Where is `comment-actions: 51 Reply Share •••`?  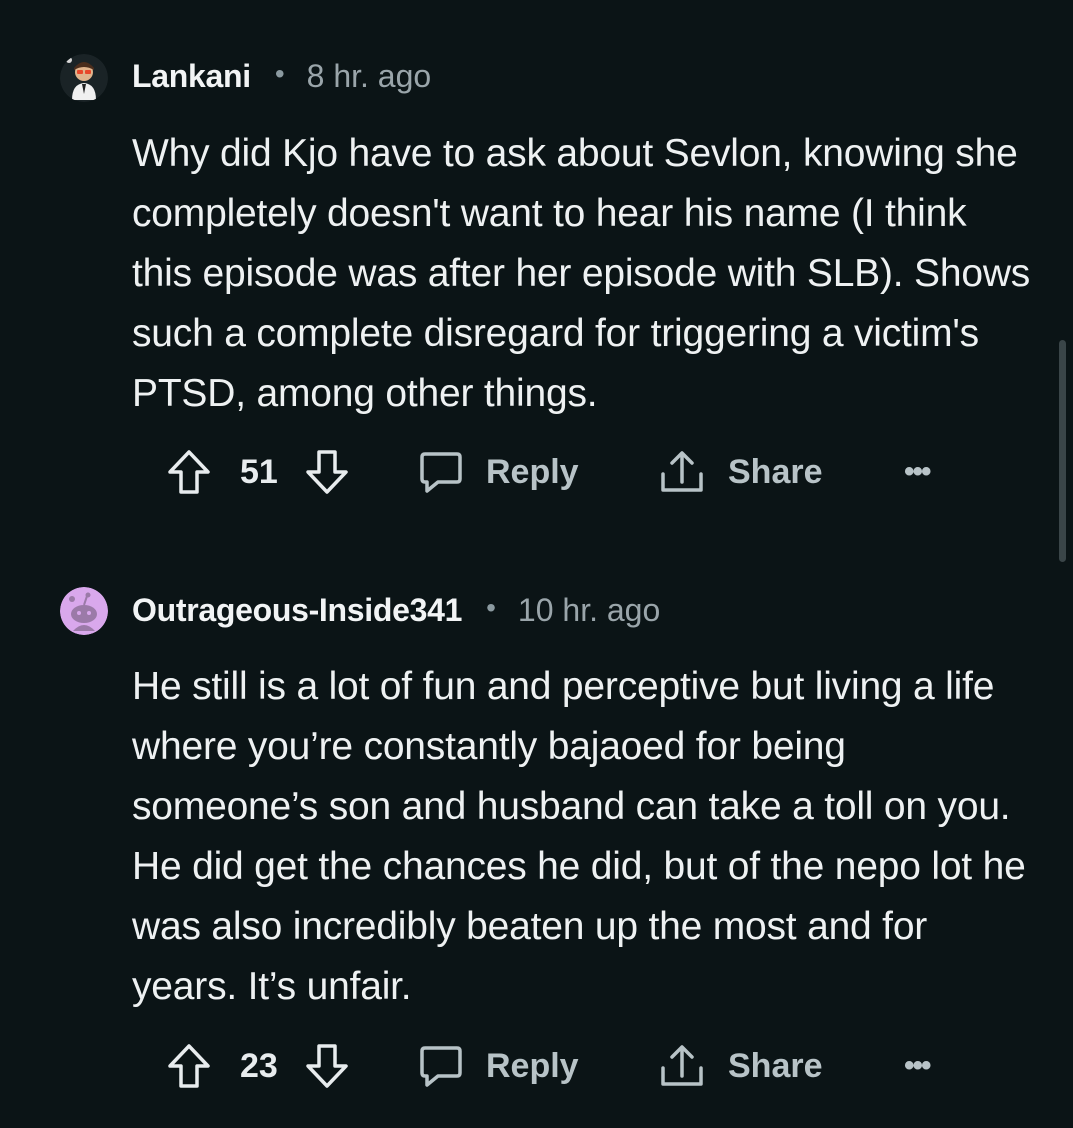 comment-actions: 51 Reply Share ••• is located at coordinates (561, 472).